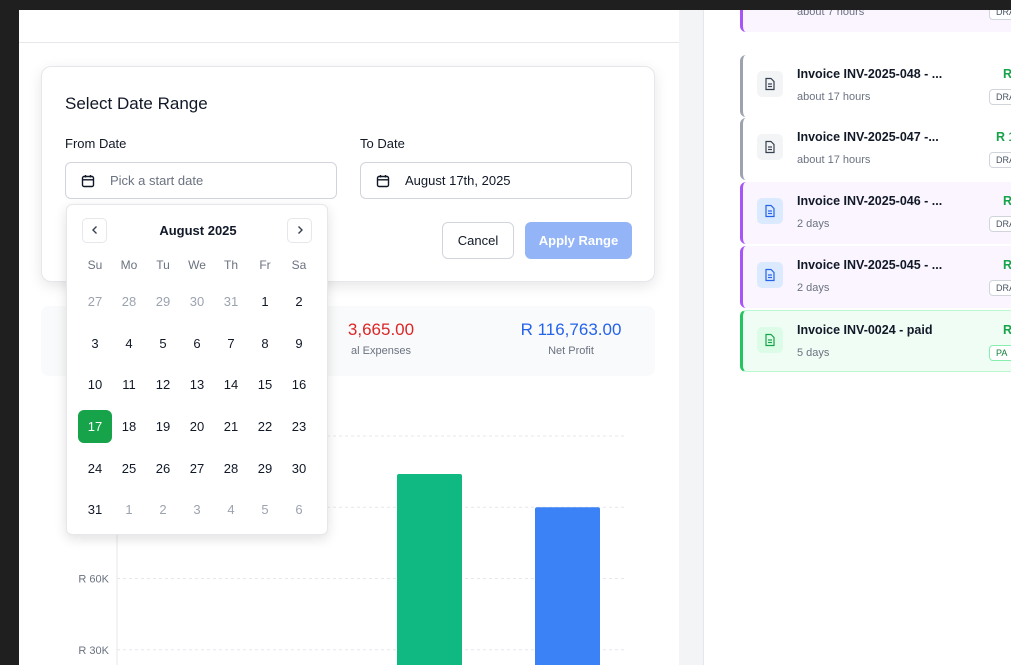  Describe the element at coordinates (95, 426) in the screenshot. I see `calendar-day-selected: 17` at that location.